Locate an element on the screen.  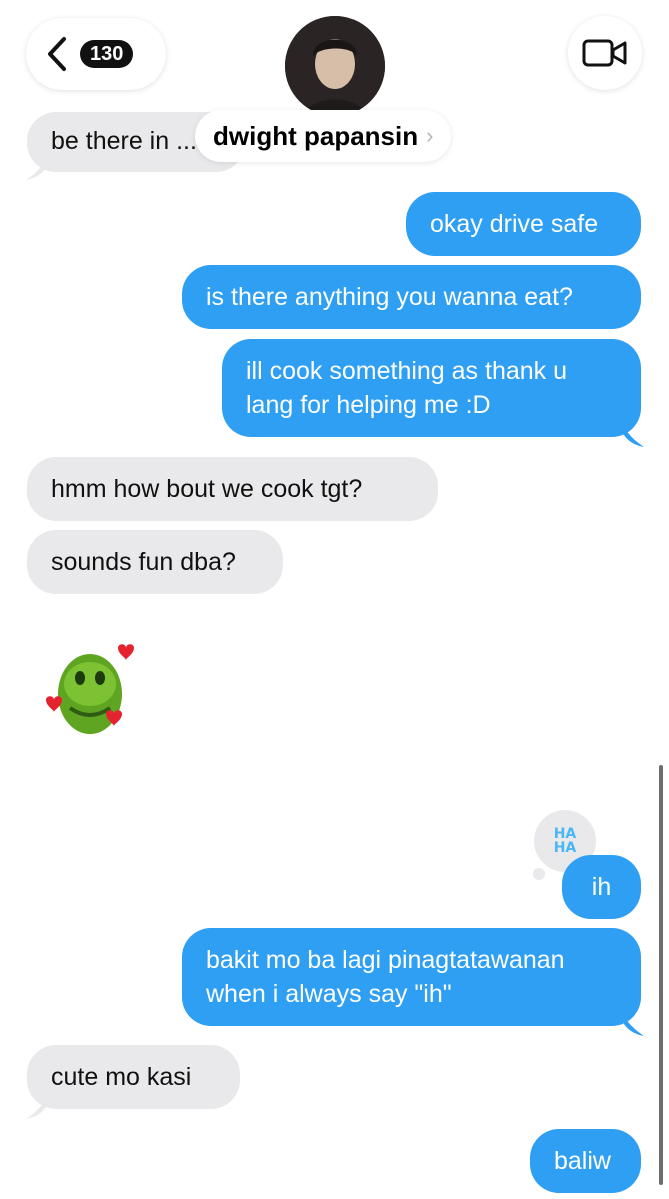
message-text: okay drive safe is located at coordinates (514, 224).